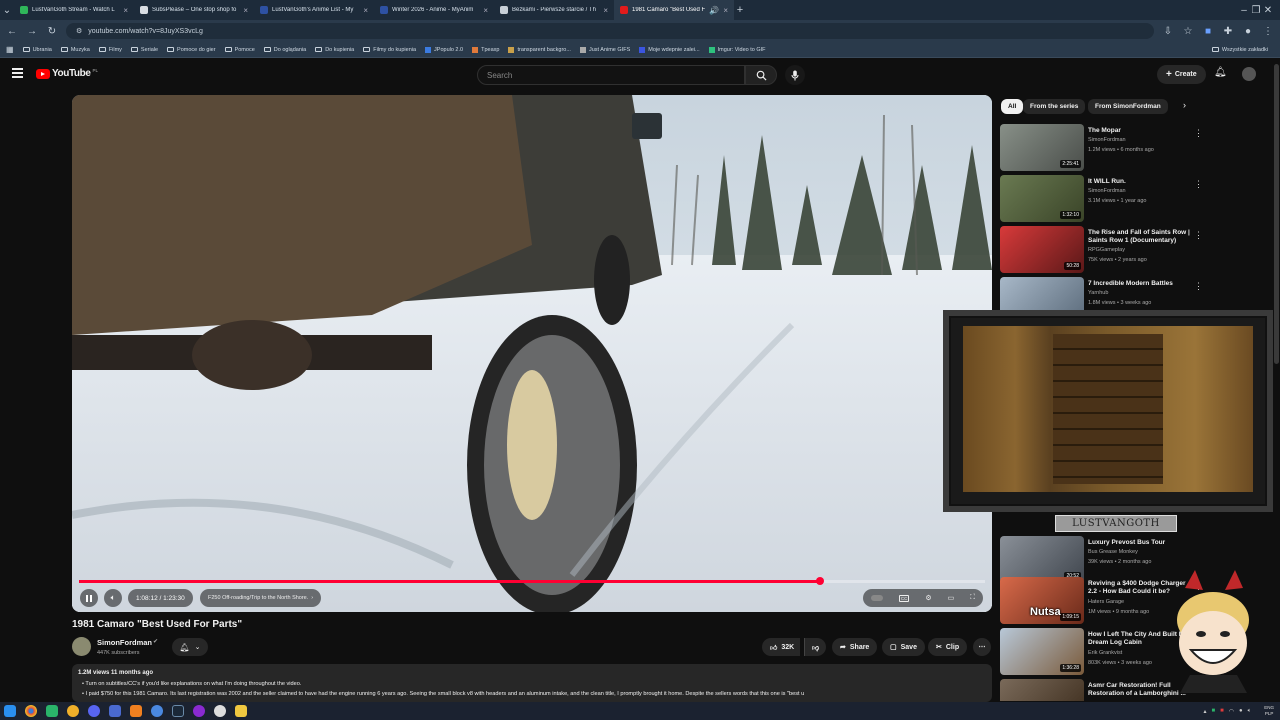 This screenshot has width=1280, height=720. I want to click on autoplay-toggle, so click(876, 598).